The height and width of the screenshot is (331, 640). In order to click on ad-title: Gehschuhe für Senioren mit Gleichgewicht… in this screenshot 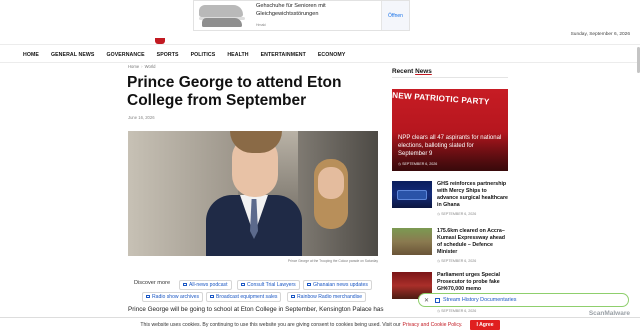, I will do `click(315, 10)`.